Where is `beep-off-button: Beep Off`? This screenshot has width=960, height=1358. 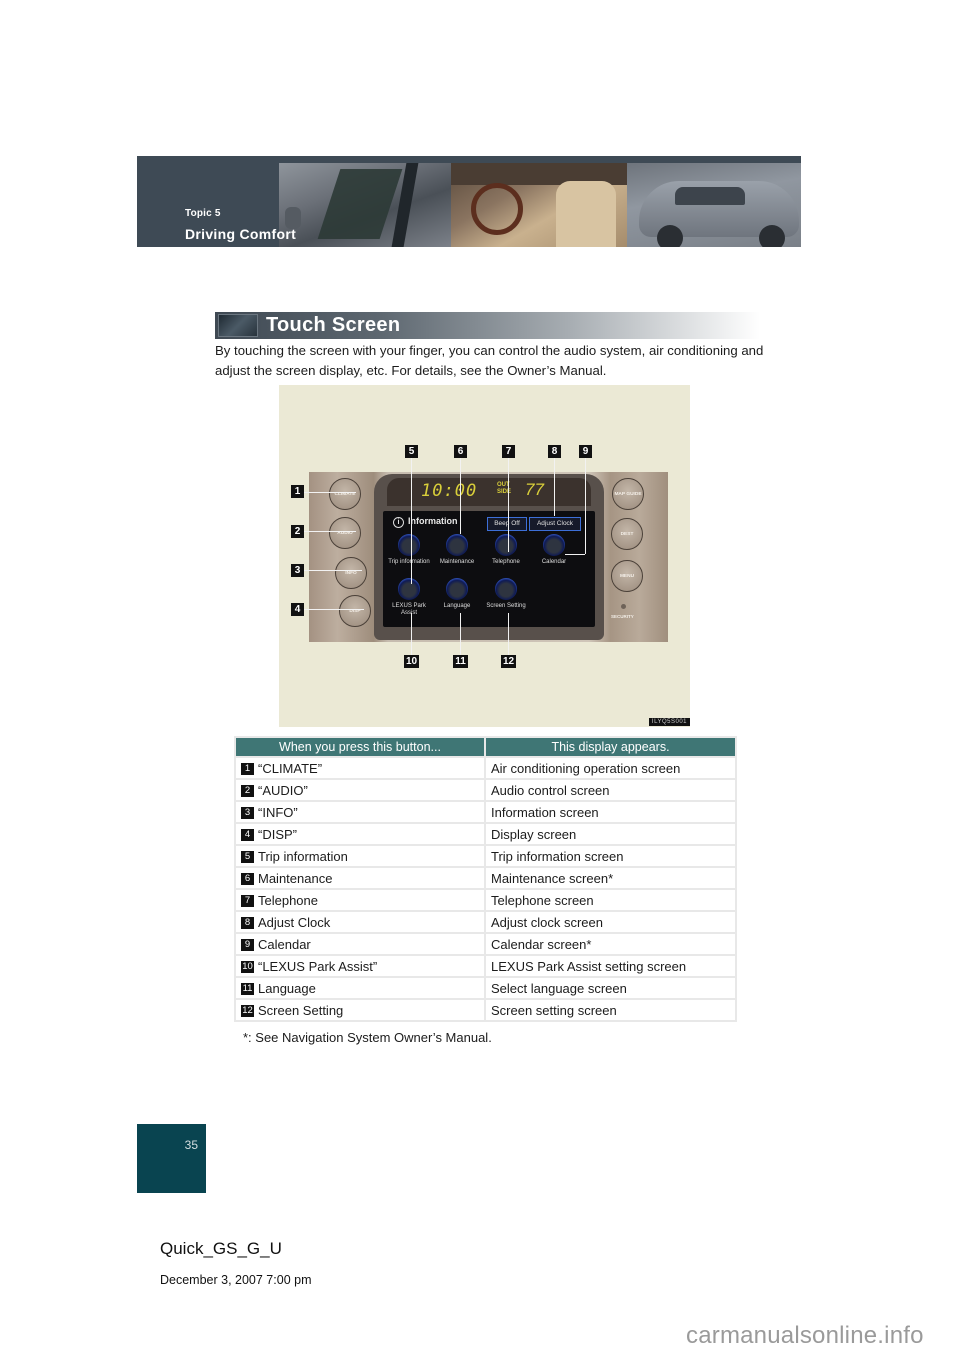 beep-off-button: Beep Off is located at coordinates (507, 524).